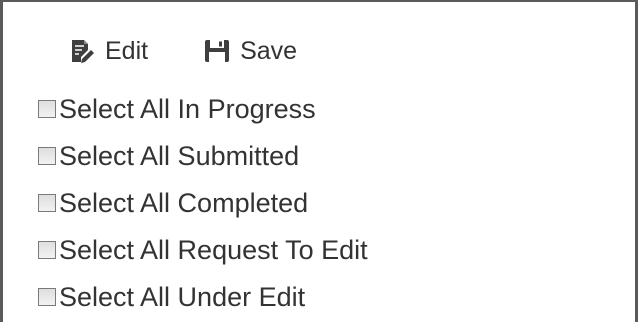  What do you see at coordinates (47, 296) in the screenshot?
I see `select-all-under-edit-checkbox` at bounding box center [47, 296].